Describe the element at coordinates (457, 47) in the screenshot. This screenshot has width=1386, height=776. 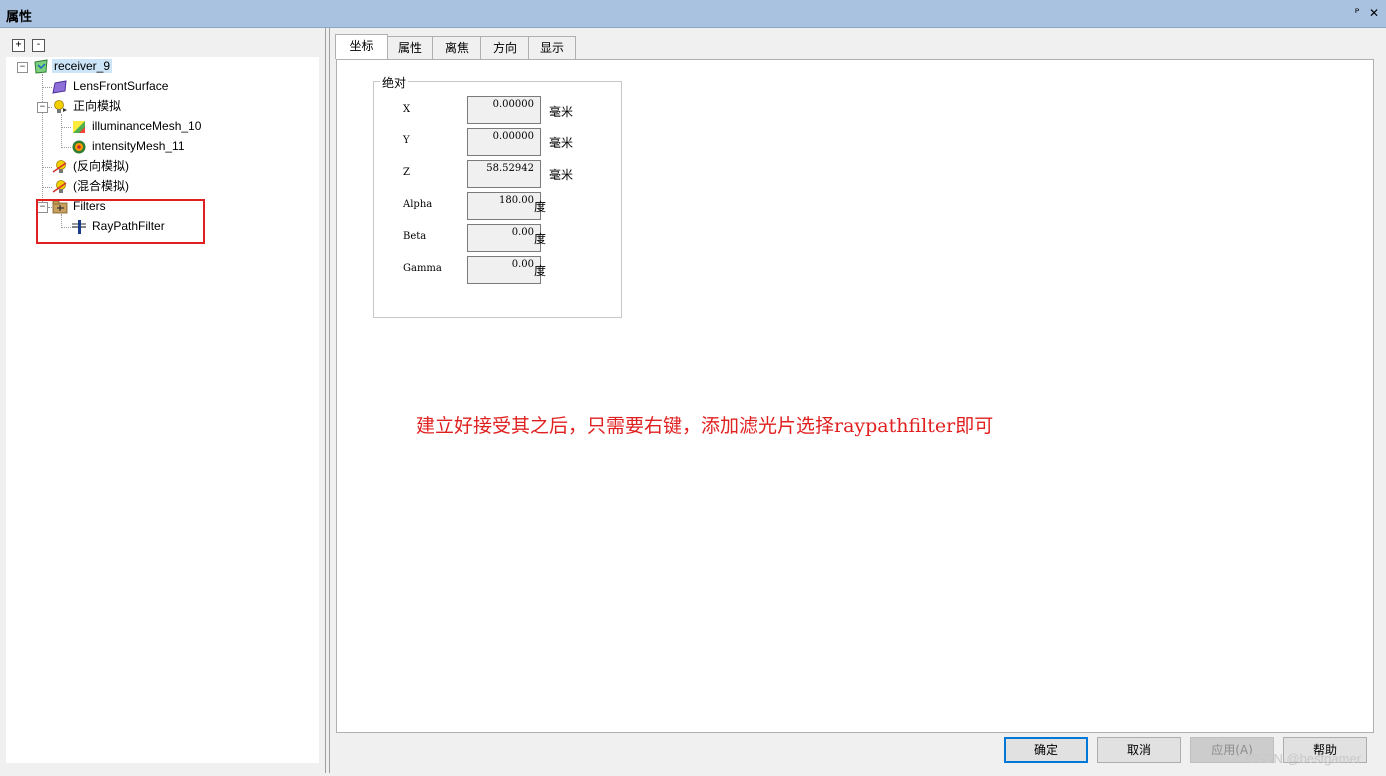
I see `tab-defocus: 离焦` at that location.